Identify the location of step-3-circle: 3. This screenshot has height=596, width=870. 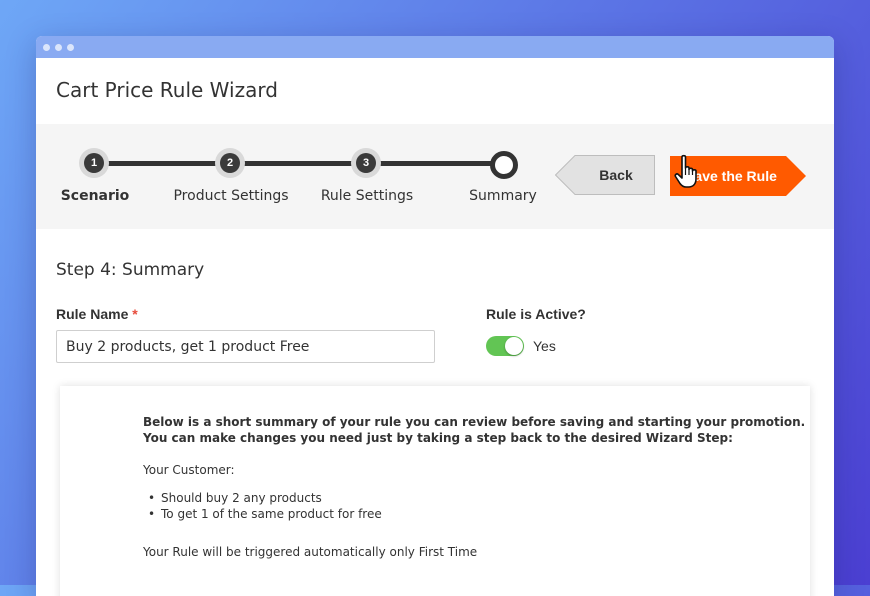
(366, 163).